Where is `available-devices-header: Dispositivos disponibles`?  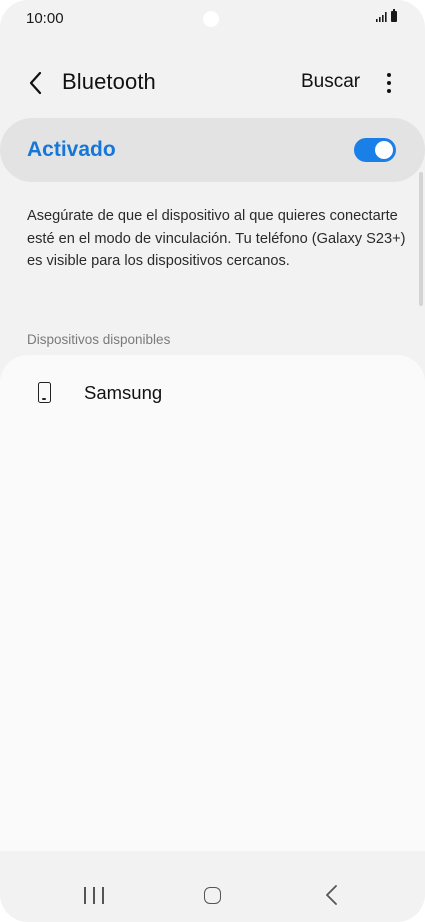 available-devices-header: Dispositivos disponibles is located at coordinates (99, 339).